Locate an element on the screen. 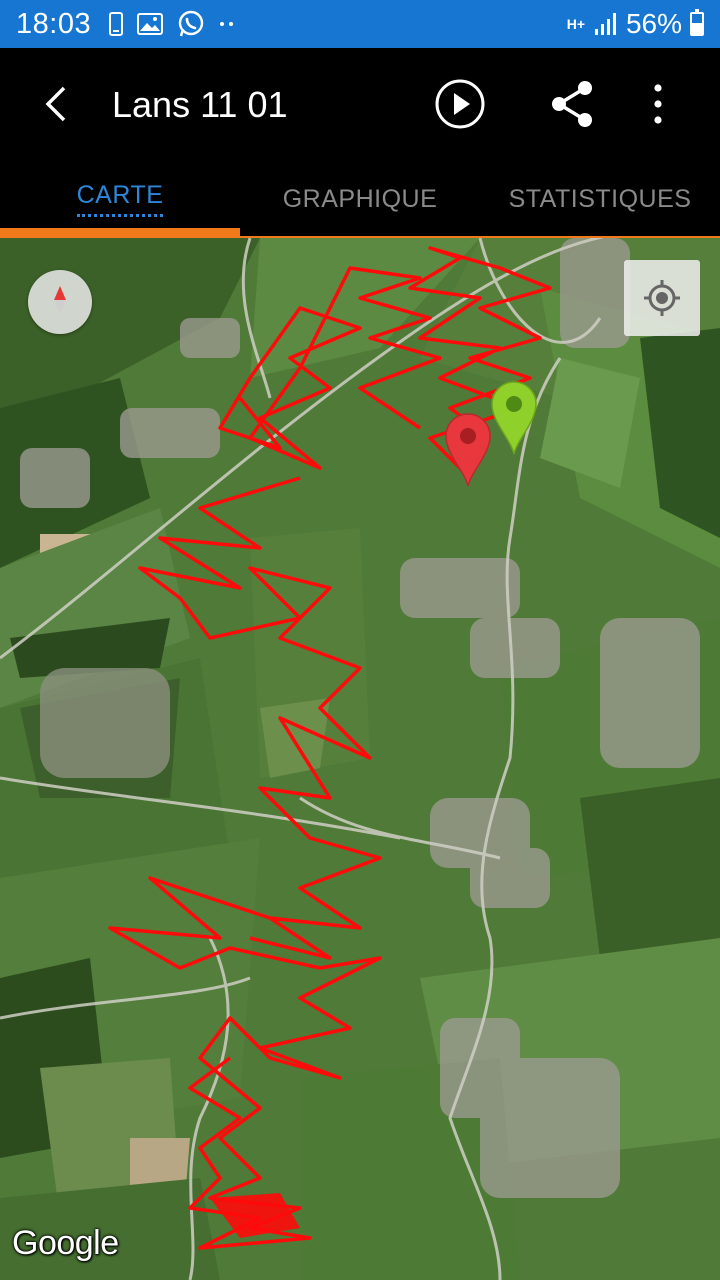 The width and height of the screenshot is (720, 1280). start-marker-icon is located at coordinates (514, 418).